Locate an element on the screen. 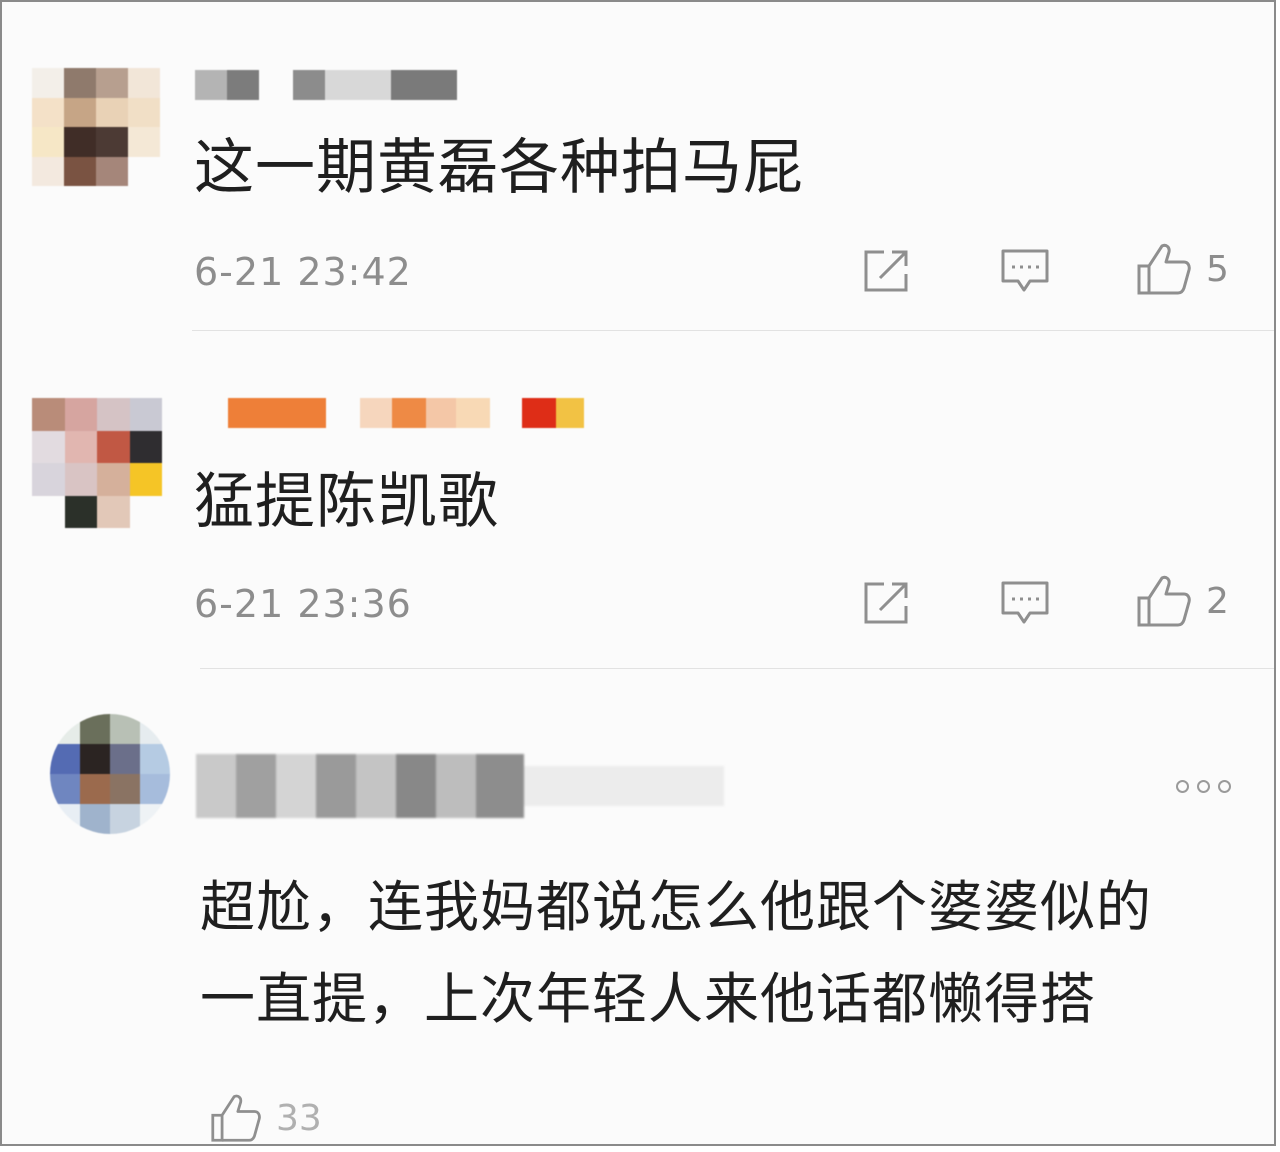 The image size is (1280, 1152). comment-timestamp: 6-21 23:42 is located at coordinates (303, 272).